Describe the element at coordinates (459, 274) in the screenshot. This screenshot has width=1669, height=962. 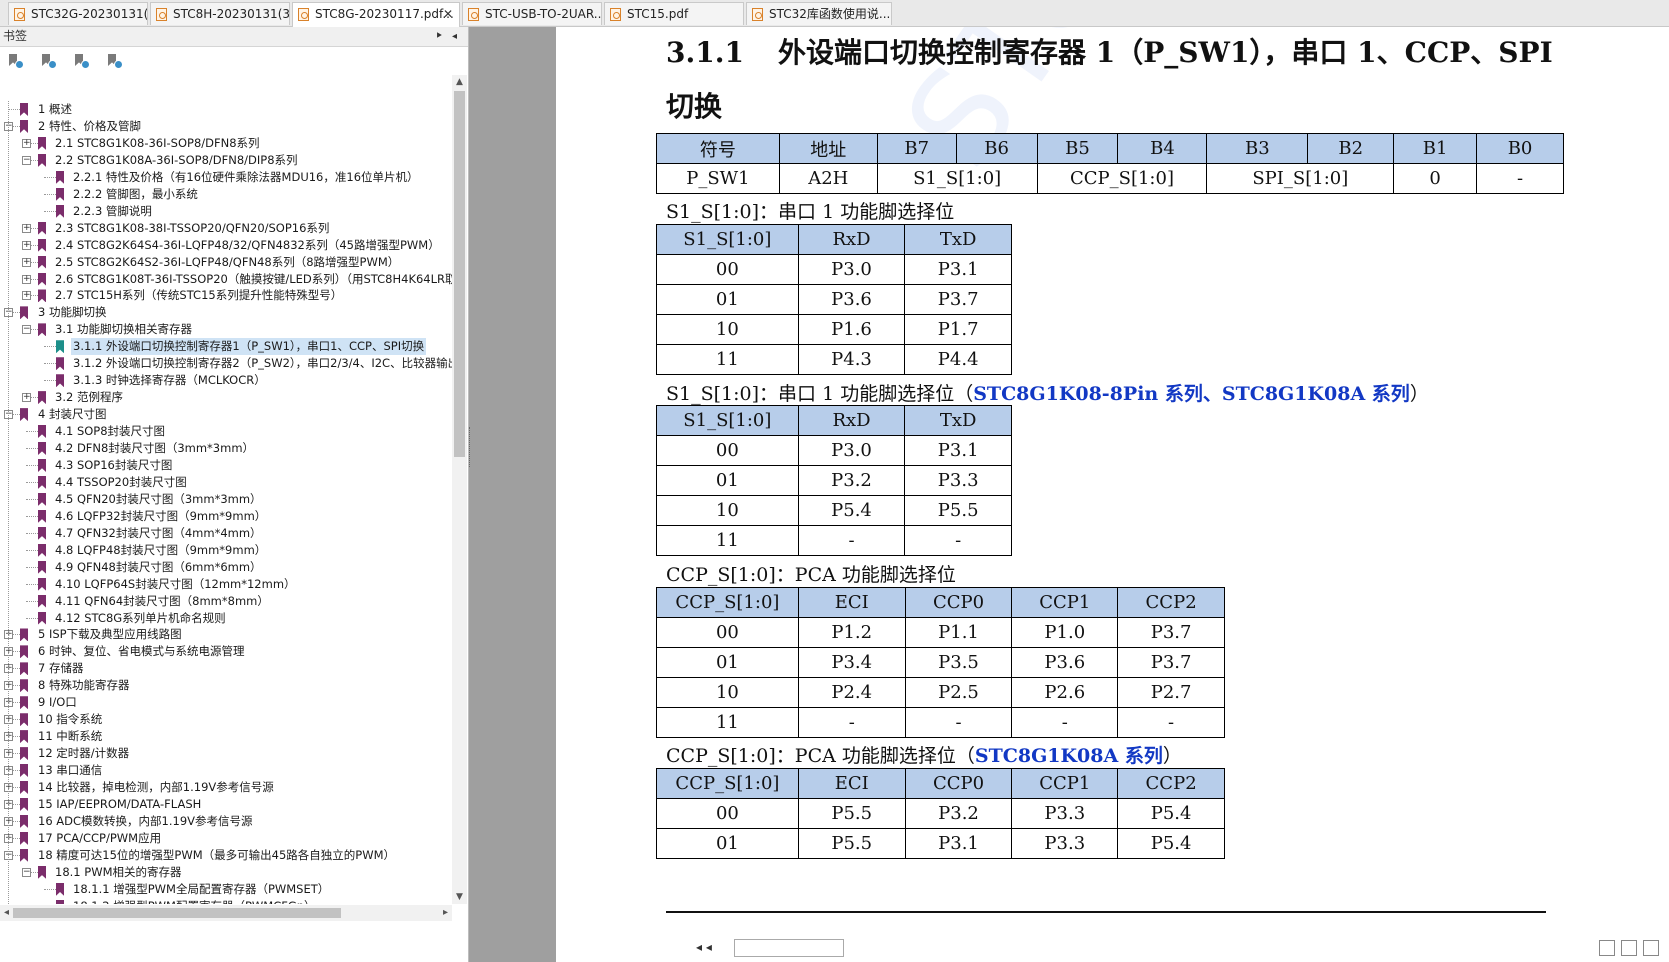
I see `scrollbar-thumb` at that location.